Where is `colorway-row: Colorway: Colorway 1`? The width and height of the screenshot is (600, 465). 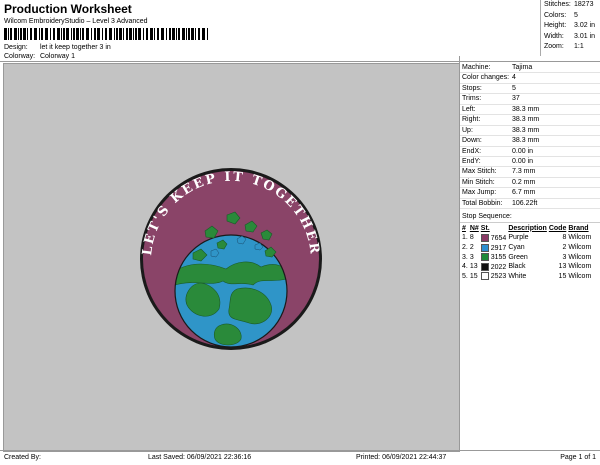 colorway-row: Colorway: Colorway 1 is located at coordinates (39, 56).